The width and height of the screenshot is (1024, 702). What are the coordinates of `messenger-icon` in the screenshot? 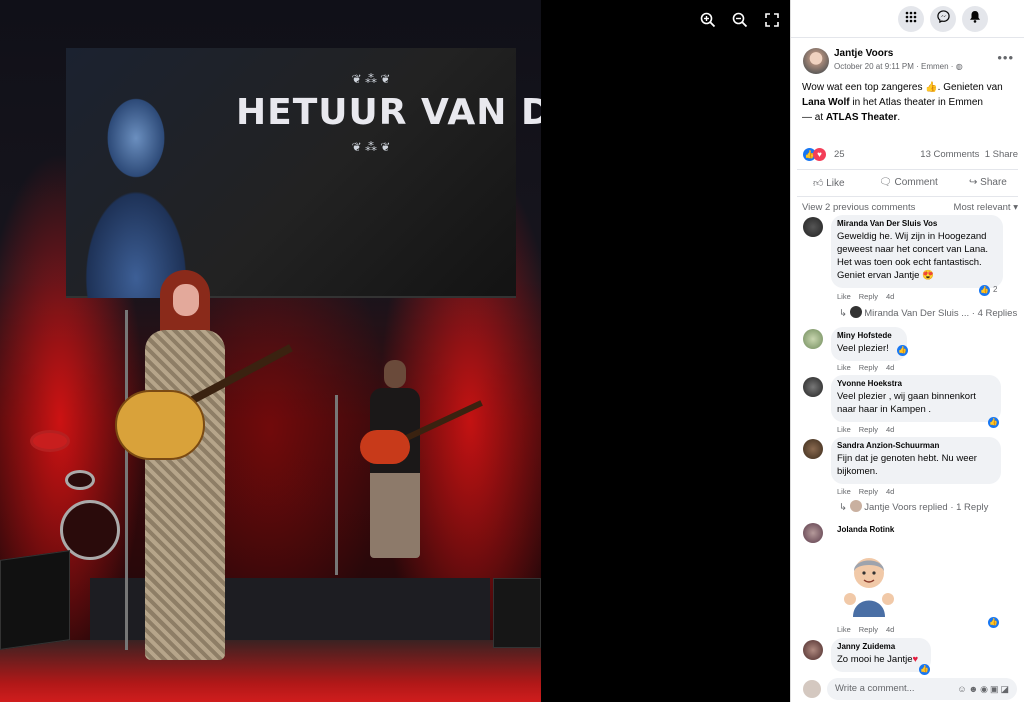 It's located at (943, 19).